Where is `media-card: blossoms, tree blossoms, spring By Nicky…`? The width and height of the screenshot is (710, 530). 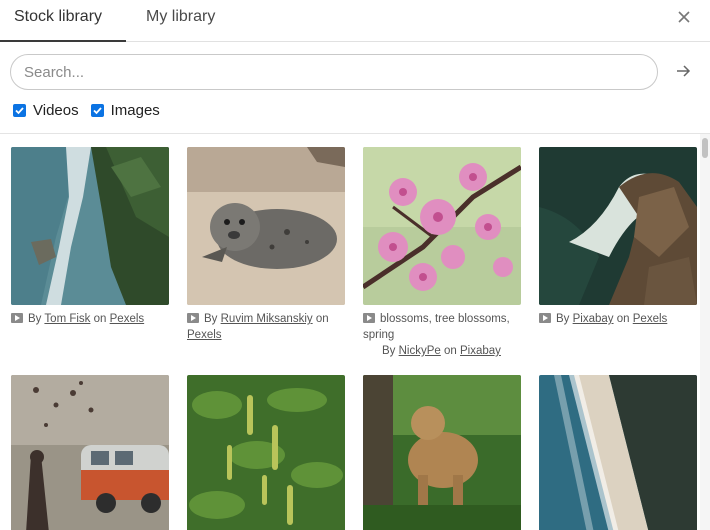
media-card: blossoms, tree blossoms, spring By Nicky… is located at coordinates (442, 253).